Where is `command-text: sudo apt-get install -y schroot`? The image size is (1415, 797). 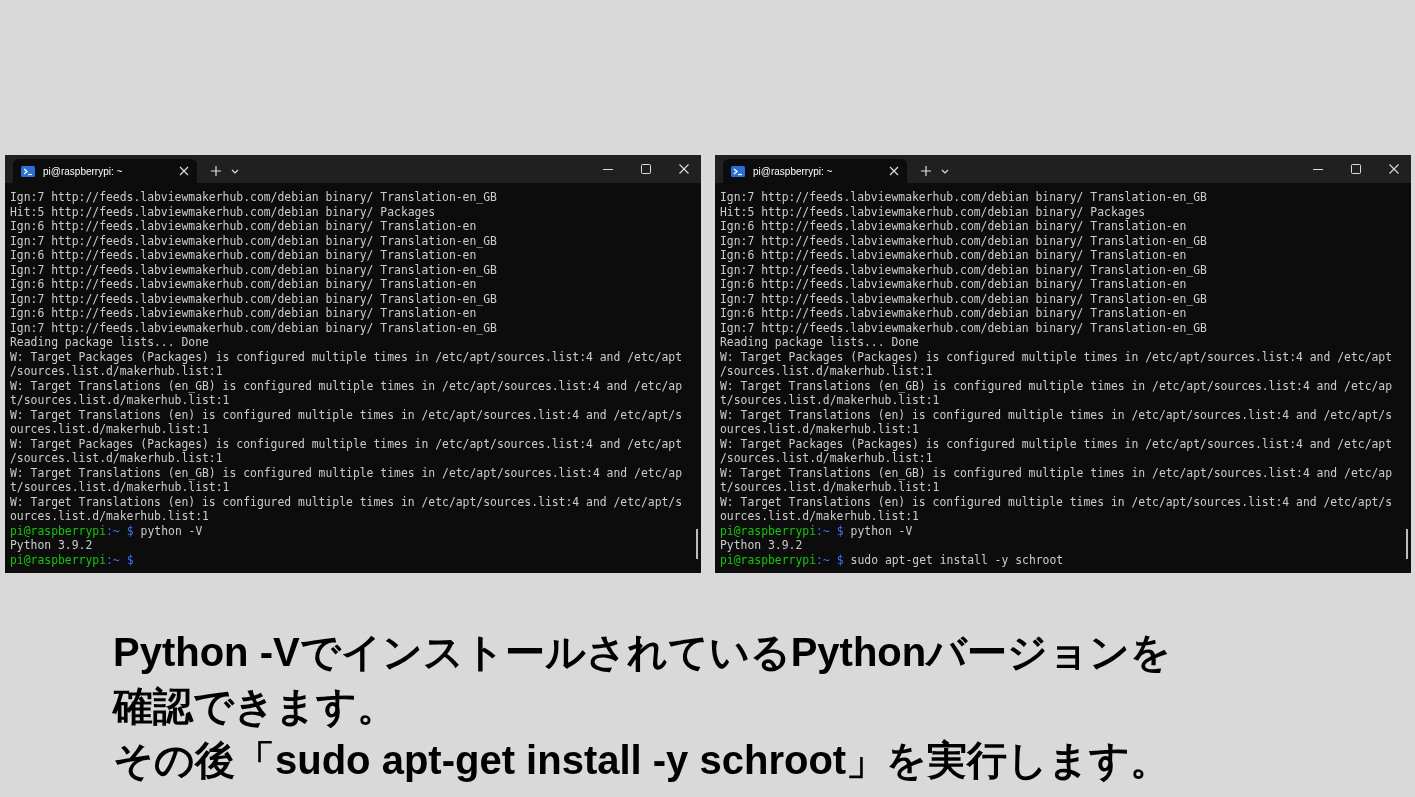
command-text: sudo apt-get install -y schroot is located at coordinates (957, 559).